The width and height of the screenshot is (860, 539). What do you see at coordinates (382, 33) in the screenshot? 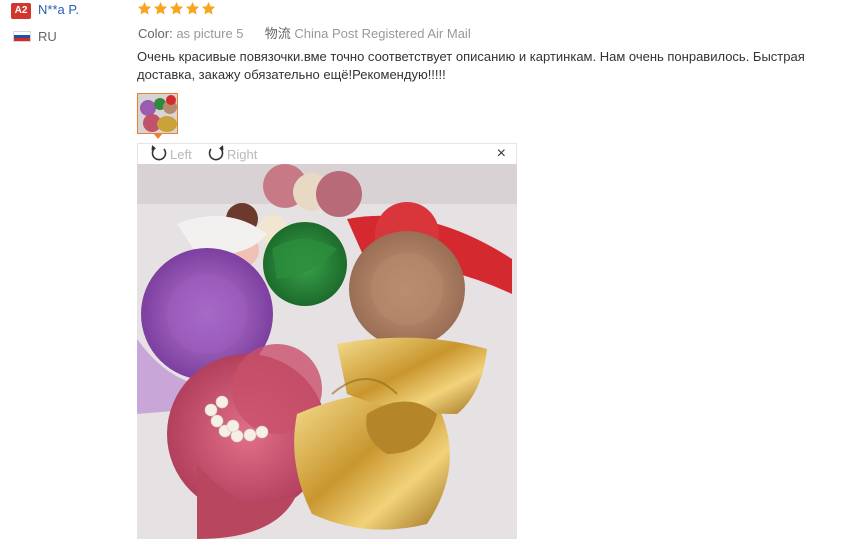
I see `shipping-value: China Post Registered Air Mail` at bounding box center [382, 33].